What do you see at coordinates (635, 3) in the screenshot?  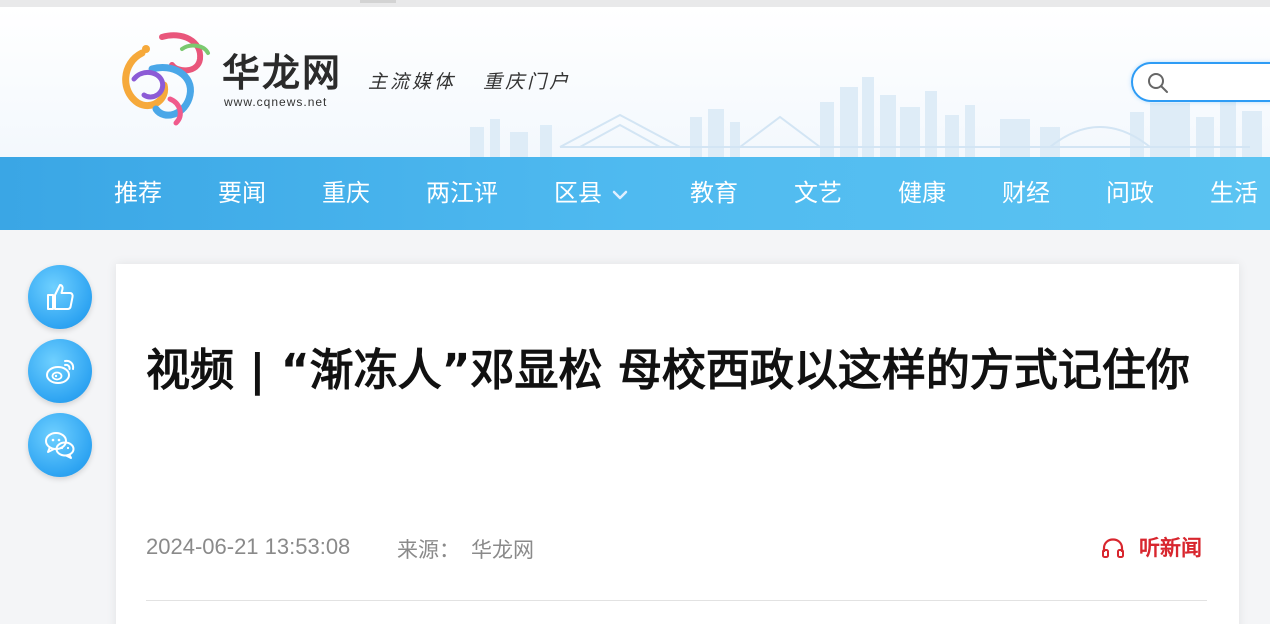 I see `browser-top-strip` at bounding box center [635, 3].